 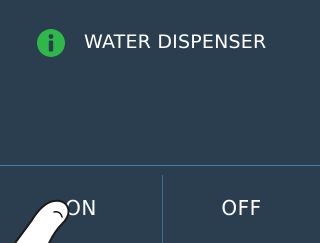 What do you see at coordinates (241, 207) in the screenshot?
I see `off-button-label: OFF` at bounding box center [241, 207].